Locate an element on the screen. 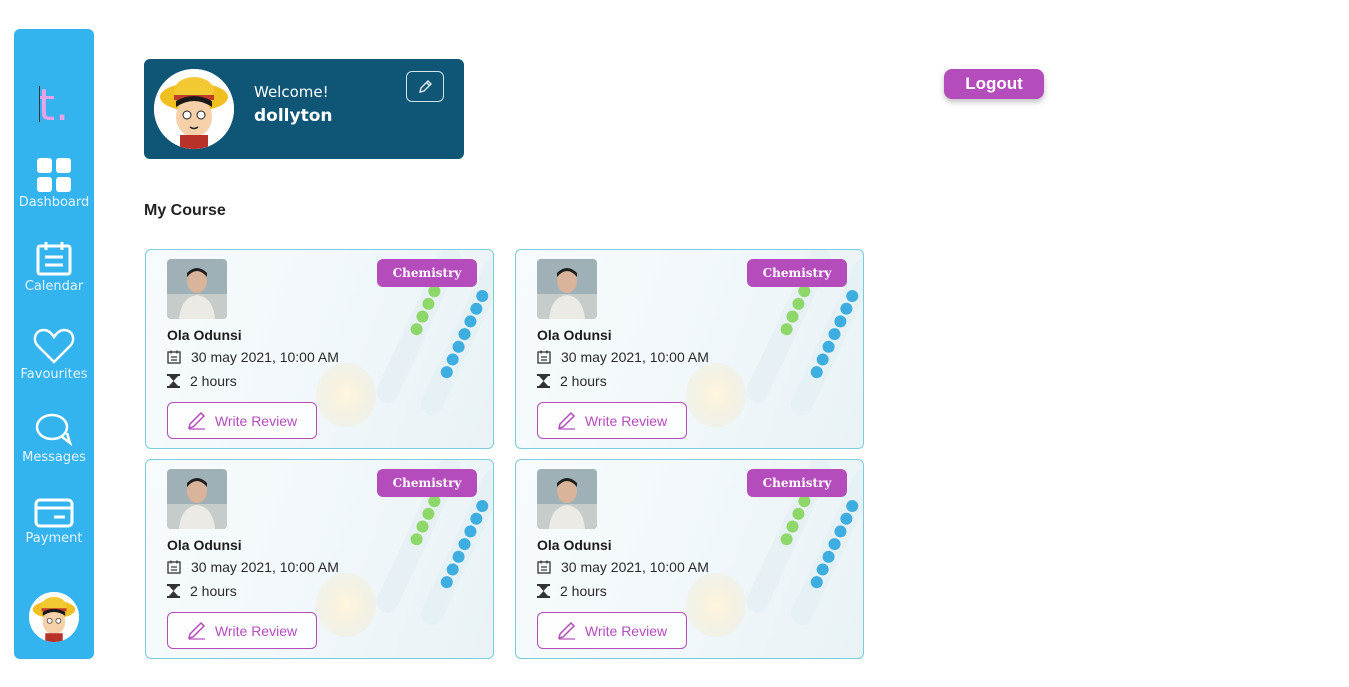 The width and height of the screenshot is (1349, 687). profile-avatar is located at coordinates (194, 109).